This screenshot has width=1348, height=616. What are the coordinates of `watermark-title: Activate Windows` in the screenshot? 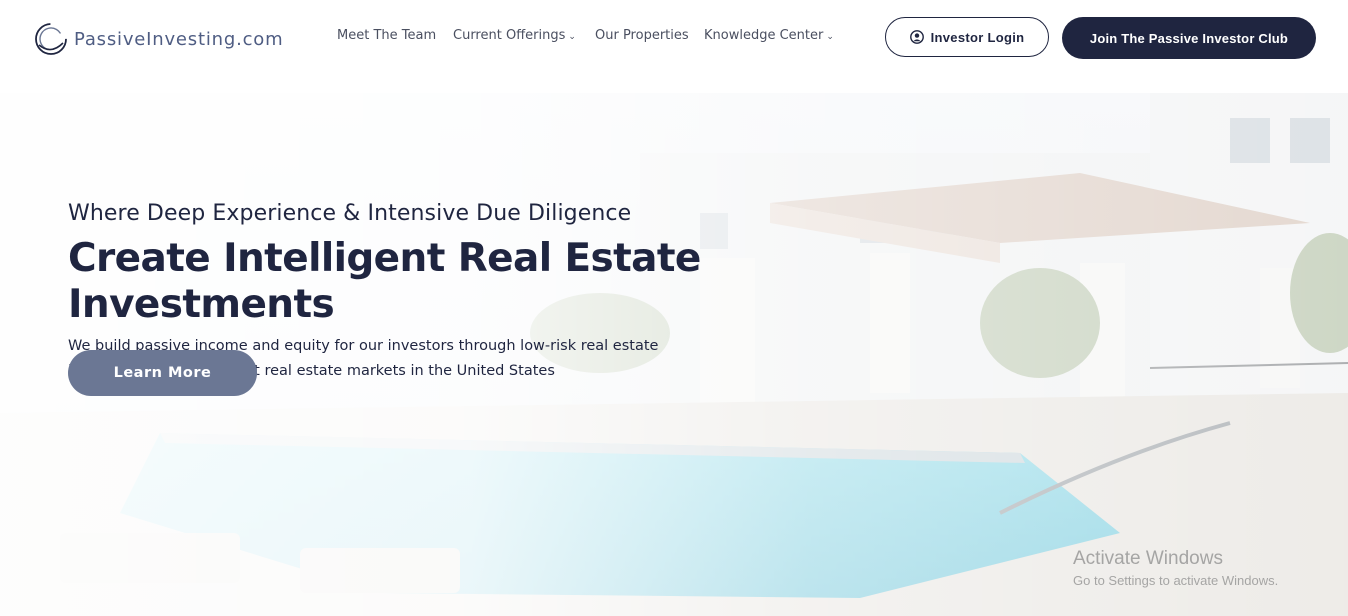 It's located at (1148, 558).